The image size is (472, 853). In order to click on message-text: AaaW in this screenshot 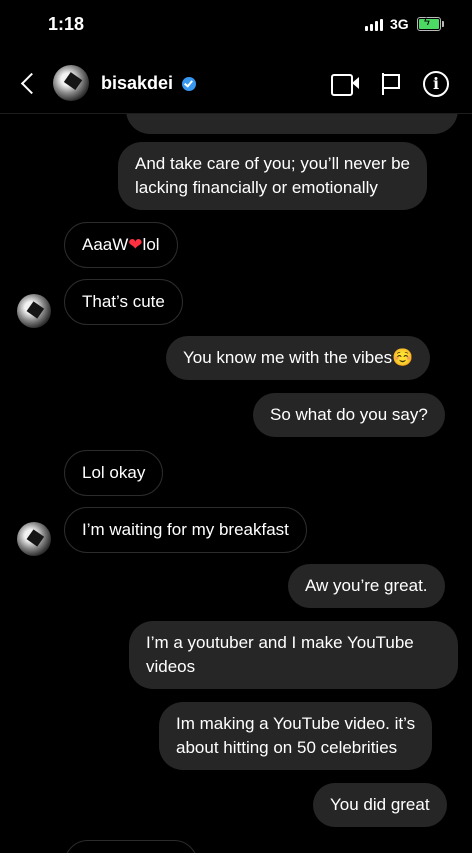, I will do `click(105, 244)`.